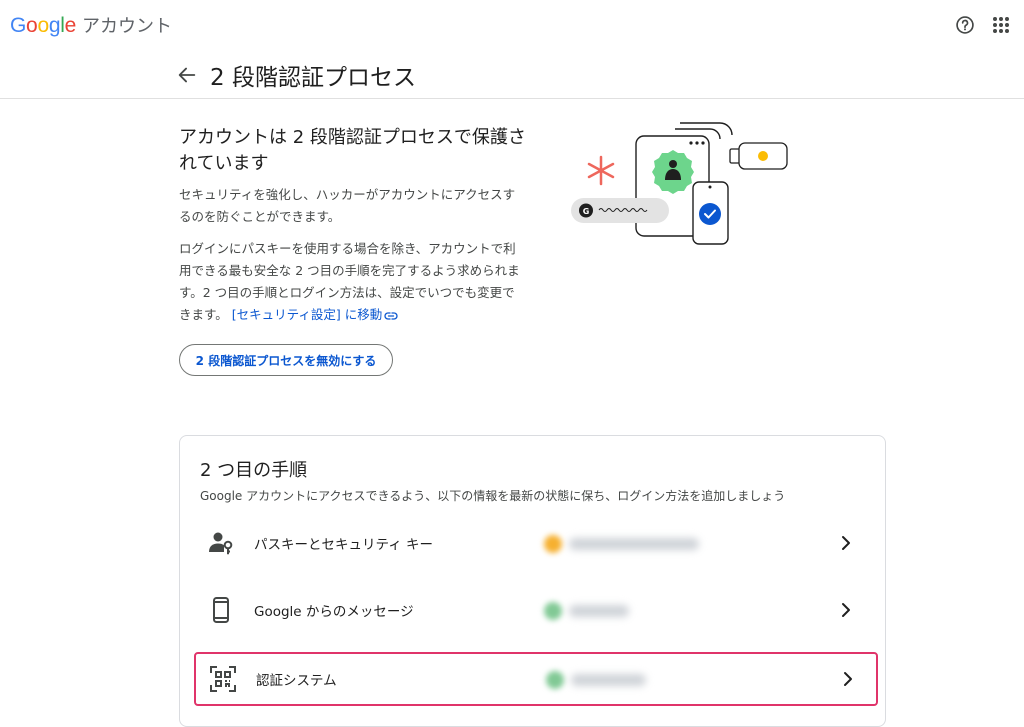  Describe the element at coordinates (534, 543) in the screenshot. I see `passkeys-security-keys-row: パスキーとセキュリティ キー` at that location.